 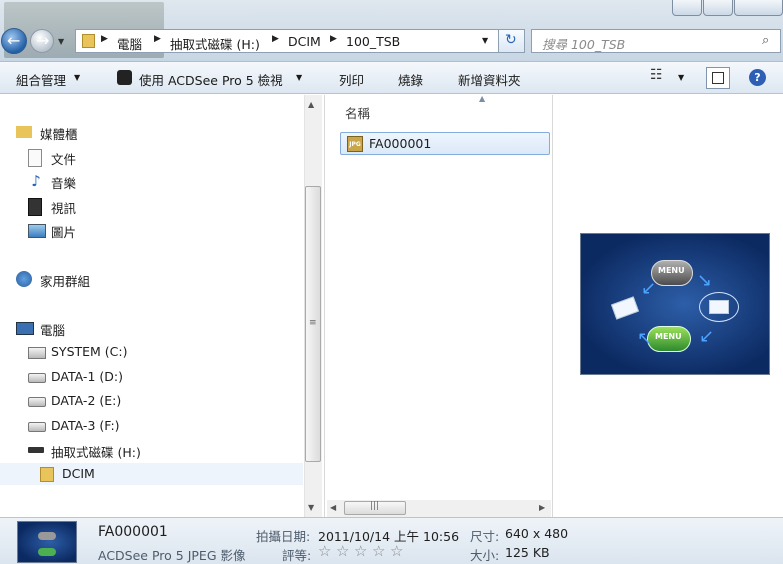 What do you see at coordinates (351, 79) in the screenshot?
I see `print-button: 列印` at bounding box center [351, 79].